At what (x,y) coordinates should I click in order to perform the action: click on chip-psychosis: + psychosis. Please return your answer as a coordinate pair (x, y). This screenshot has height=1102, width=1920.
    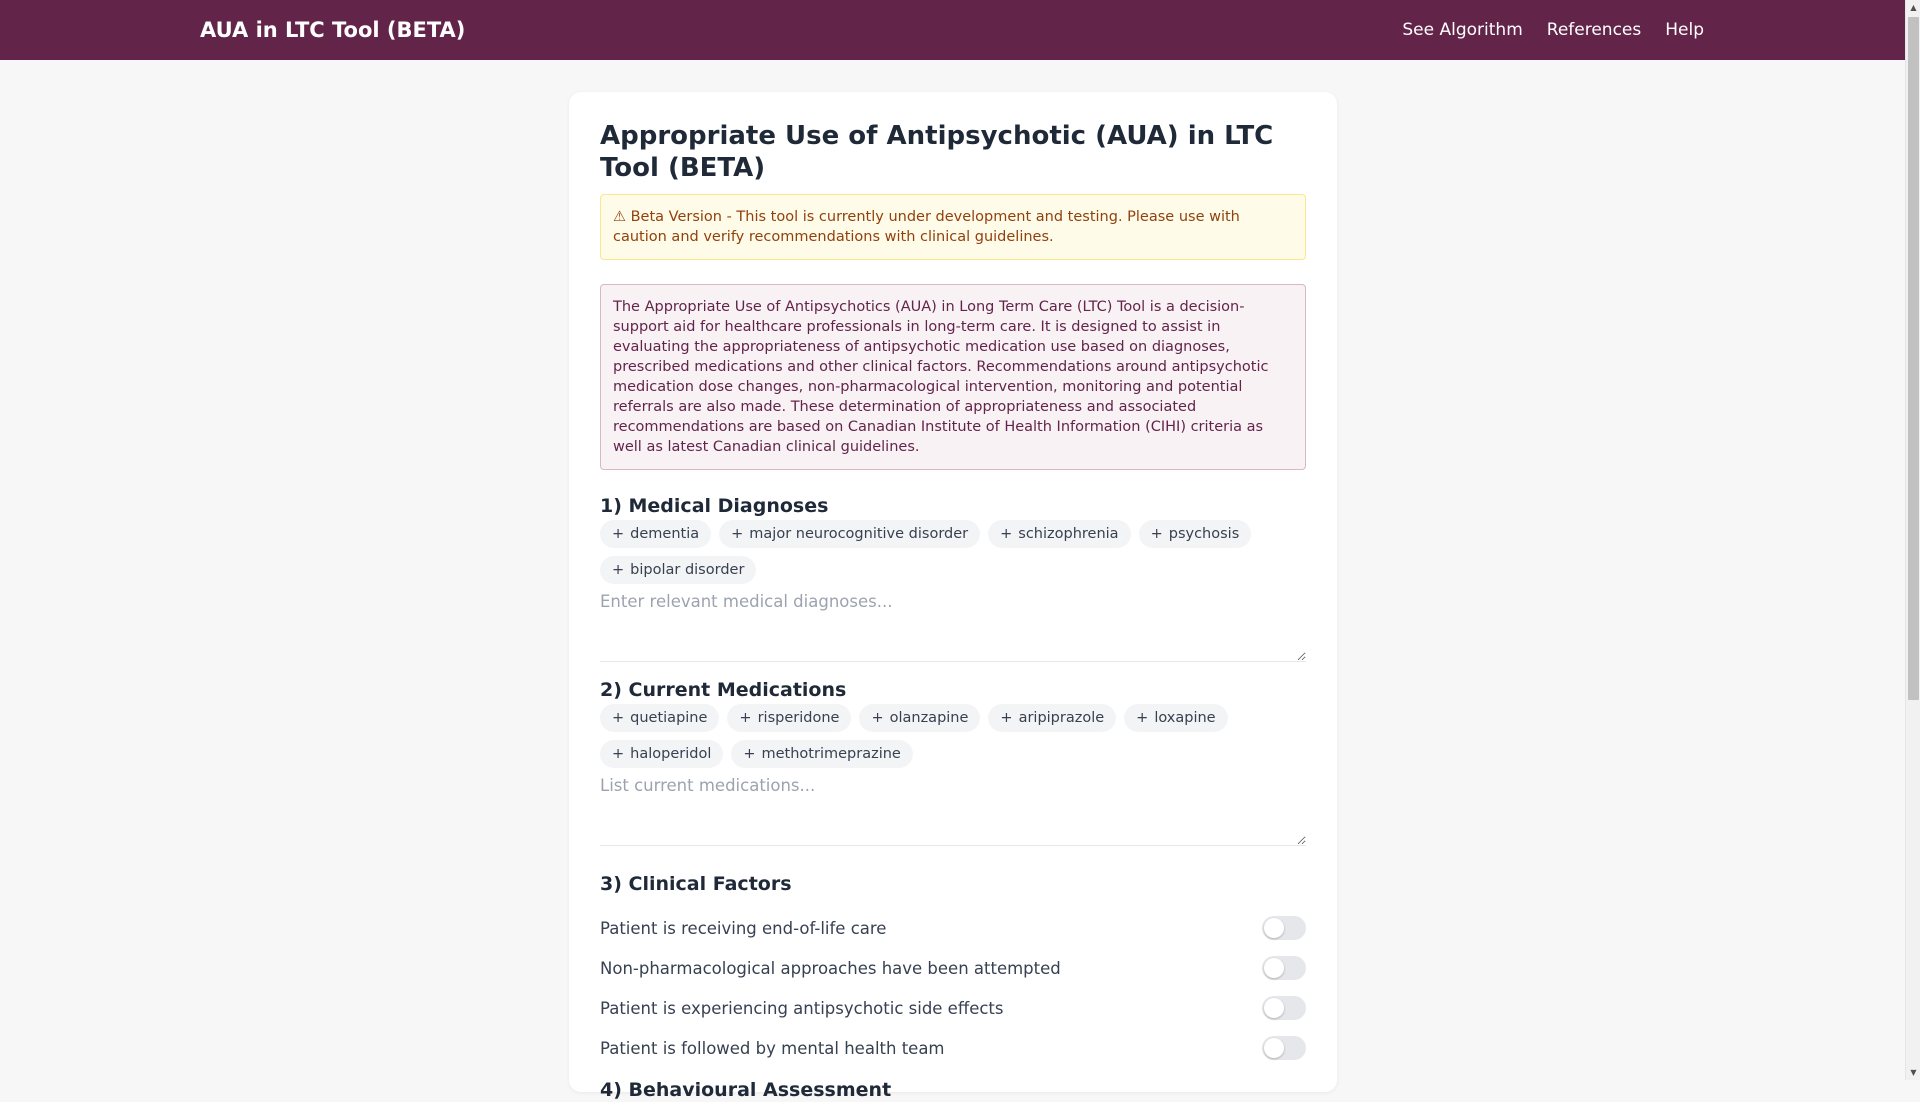
    Looking at the image, I should click on (1195, 534).